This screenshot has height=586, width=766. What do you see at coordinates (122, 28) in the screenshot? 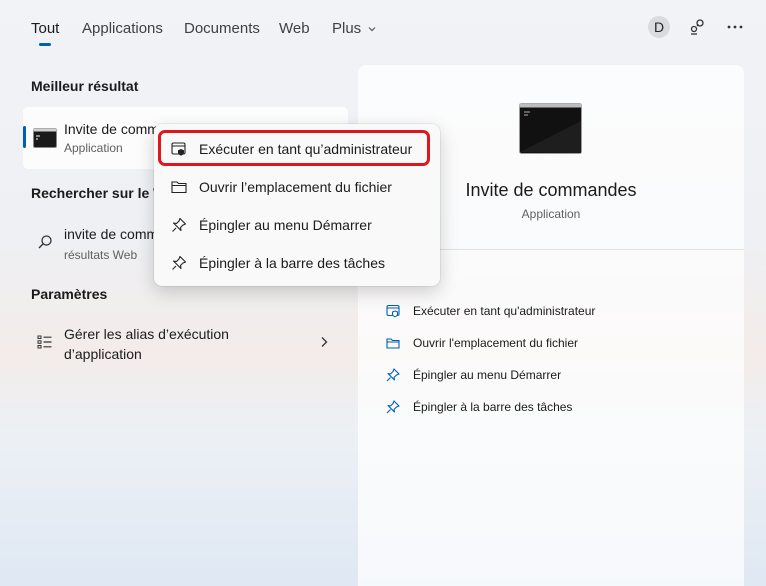
I see `tab-applications: Applications` at bounding box center [122, 28].